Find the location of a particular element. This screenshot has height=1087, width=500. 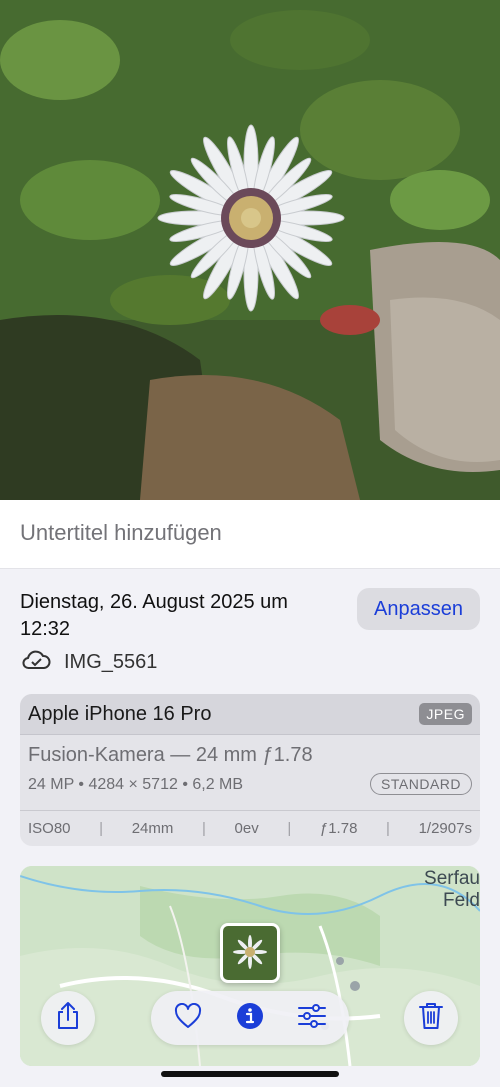

file-row: IMG_5561 is located at coordinates (88, 662).